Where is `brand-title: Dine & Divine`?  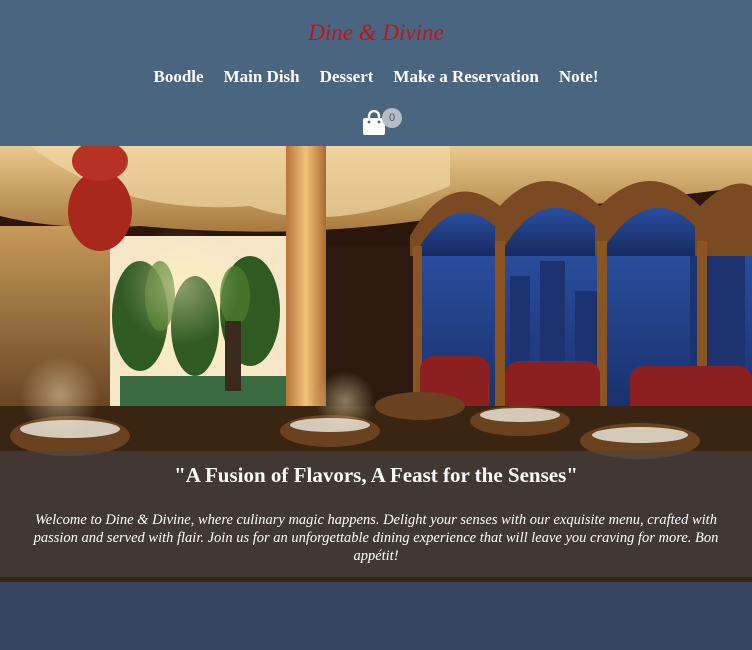 brand-title: Dine & Divine is located at coordinates (376, 33).